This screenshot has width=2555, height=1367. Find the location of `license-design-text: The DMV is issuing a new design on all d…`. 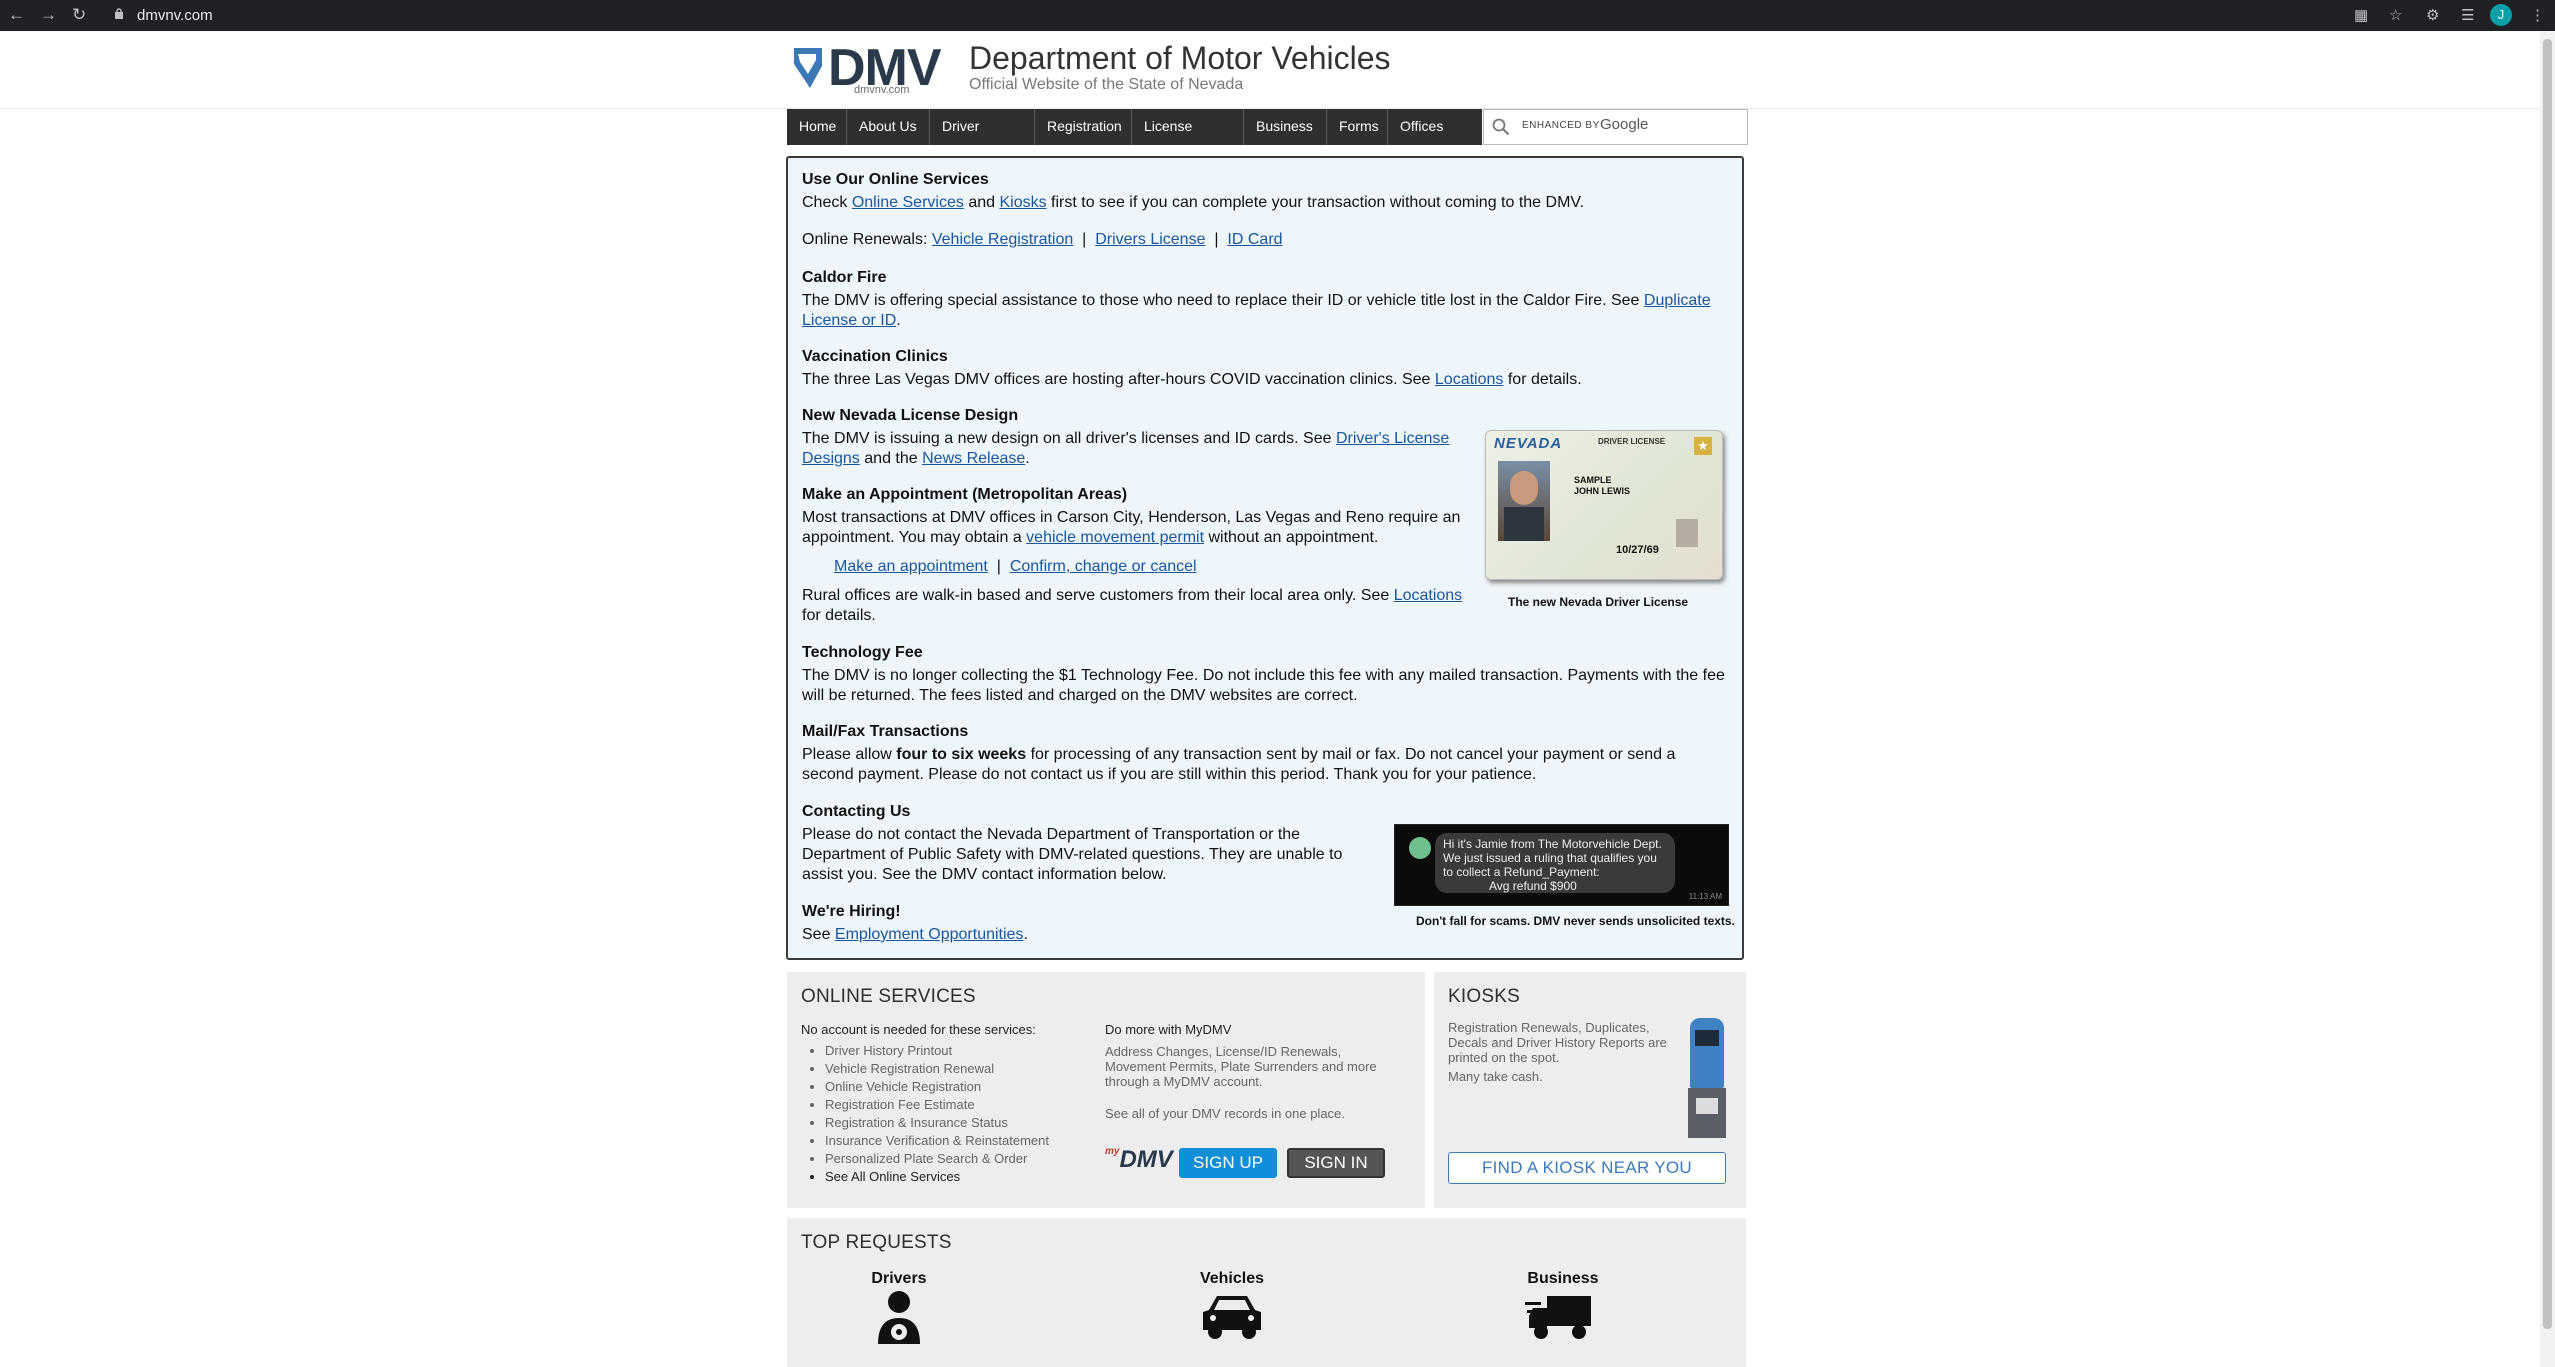

license-design-text: The DMV is issuing a new design on all d… is located at coordinates (1126, 448).